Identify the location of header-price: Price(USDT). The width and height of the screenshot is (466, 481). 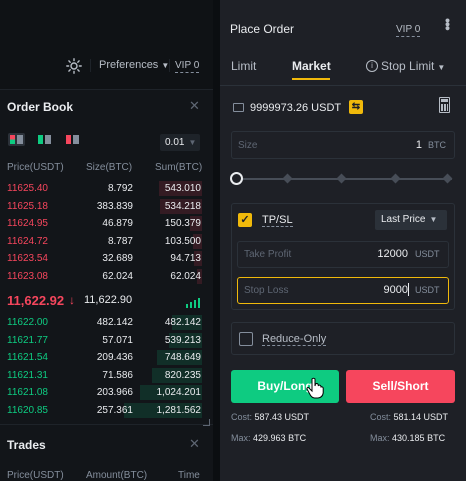
(35, 167).